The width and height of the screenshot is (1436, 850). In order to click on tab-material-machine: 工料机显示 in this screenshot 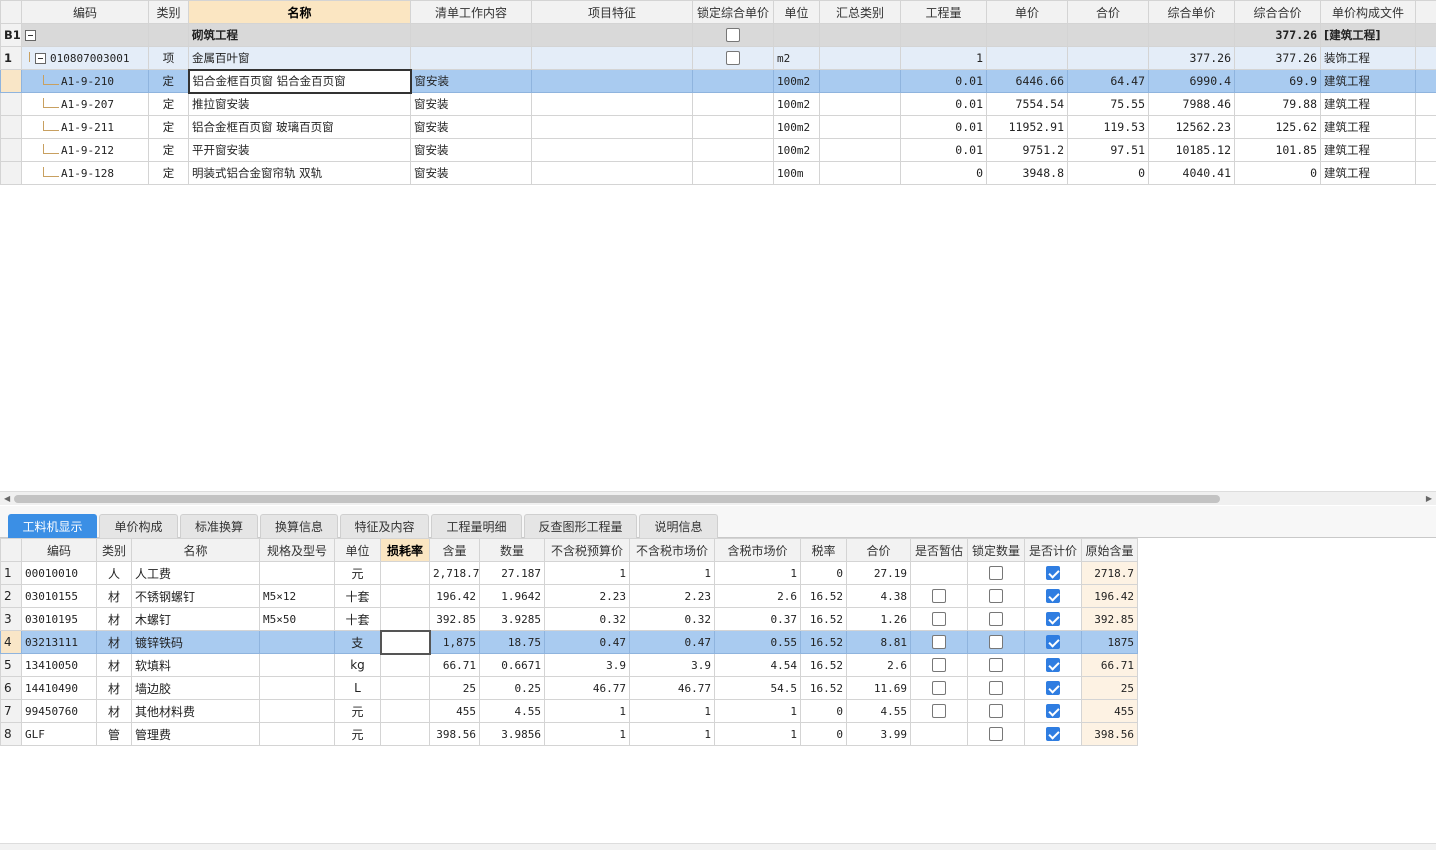, I will do `click(52, 526)`.